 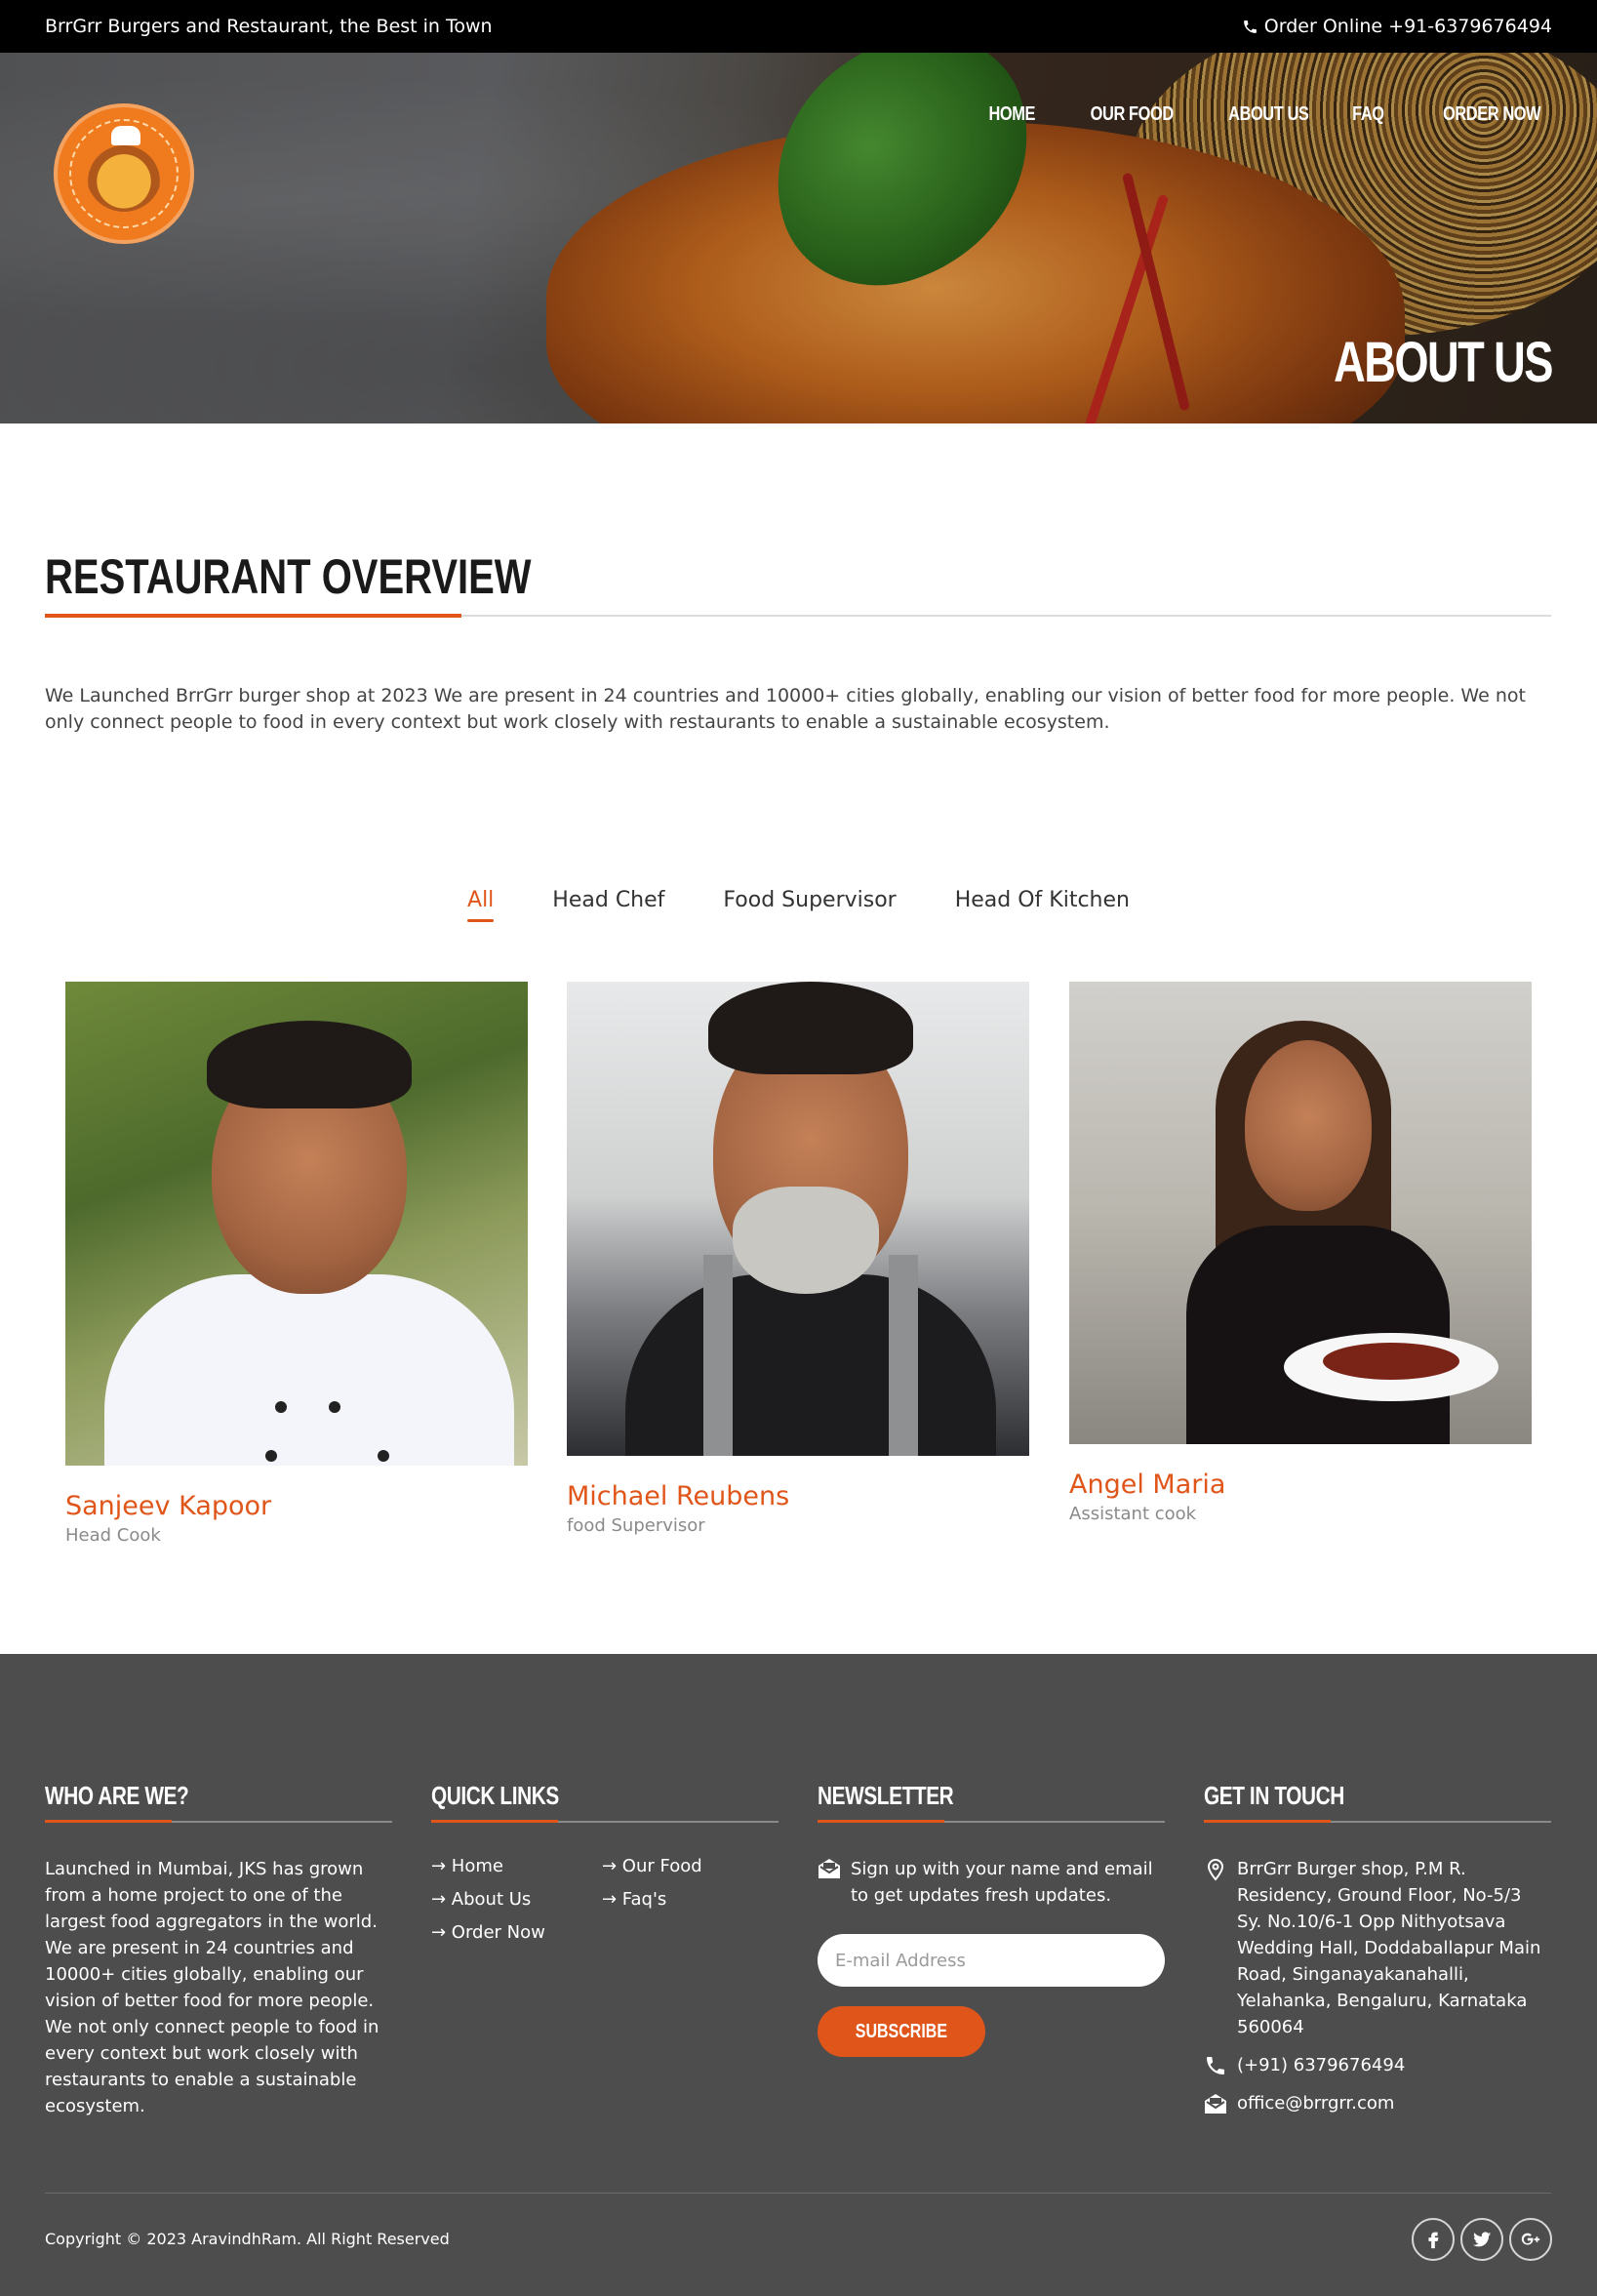 I want to click on twitter-icon, so click(x=1481, y=2240).